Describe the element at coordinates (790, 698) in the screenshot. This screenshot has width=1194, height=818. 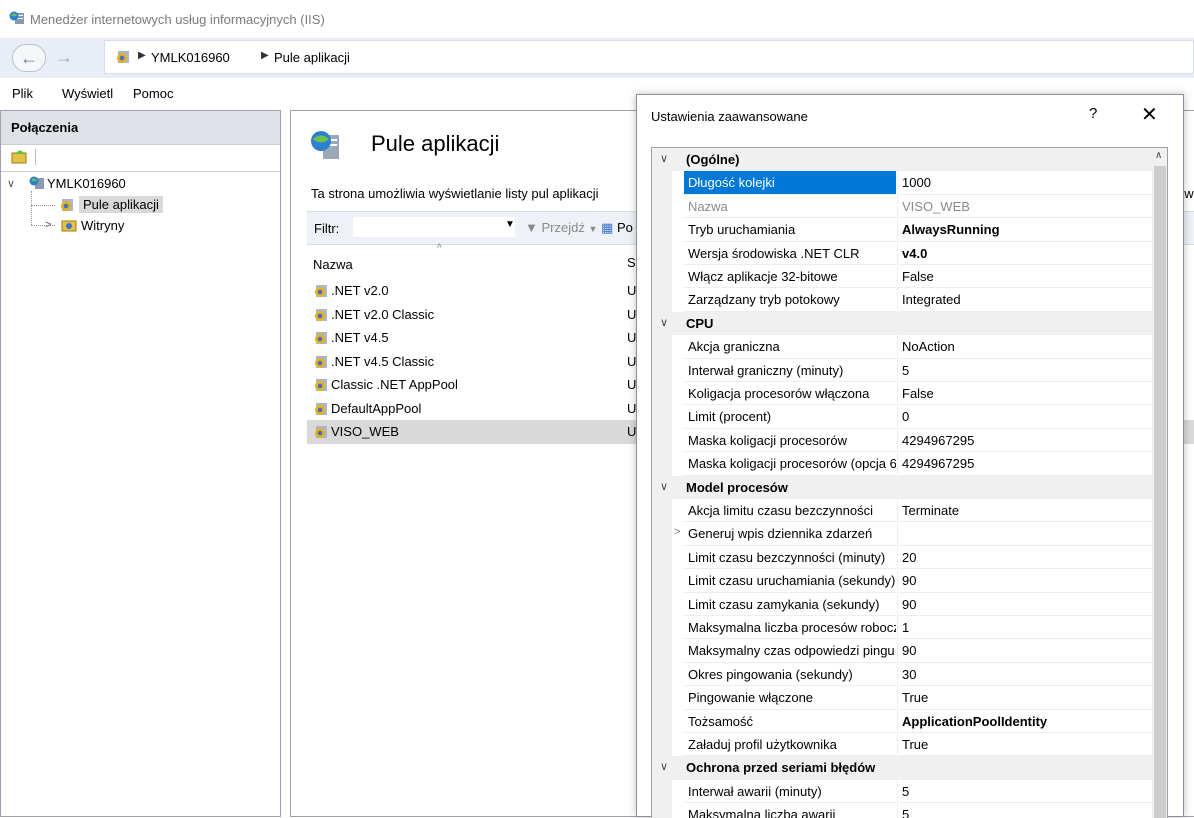
I see `property-name: Pingowanie włączone` at that location.